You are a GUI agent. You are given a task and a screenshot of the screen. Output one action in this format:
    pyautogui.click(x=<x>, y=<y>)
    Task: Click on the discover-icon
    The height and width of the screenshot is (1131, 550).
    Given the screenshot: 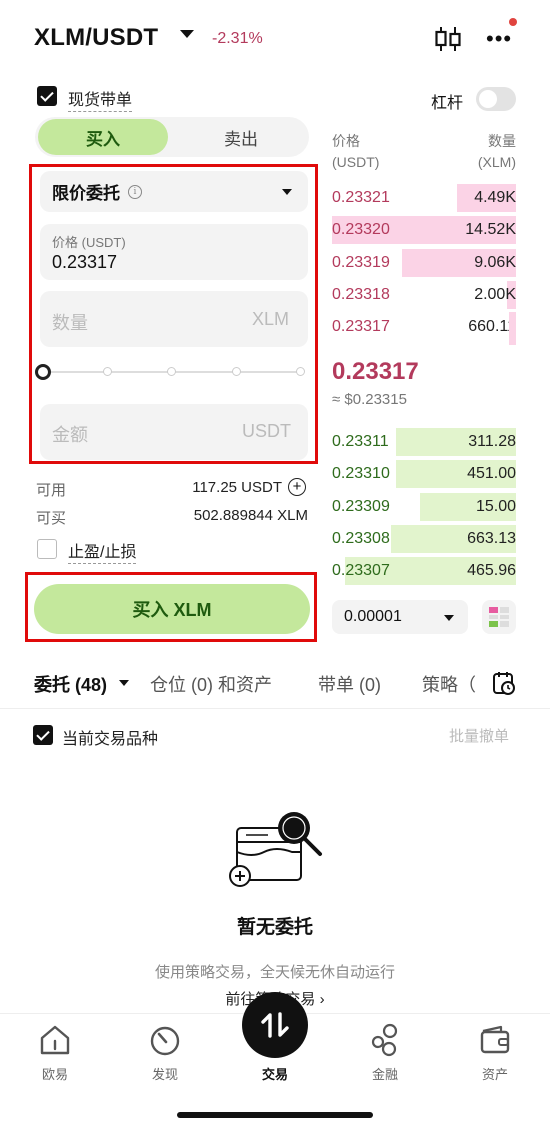 What is the action you would take?
    pyautogui.click(x=165, y=1041)
    